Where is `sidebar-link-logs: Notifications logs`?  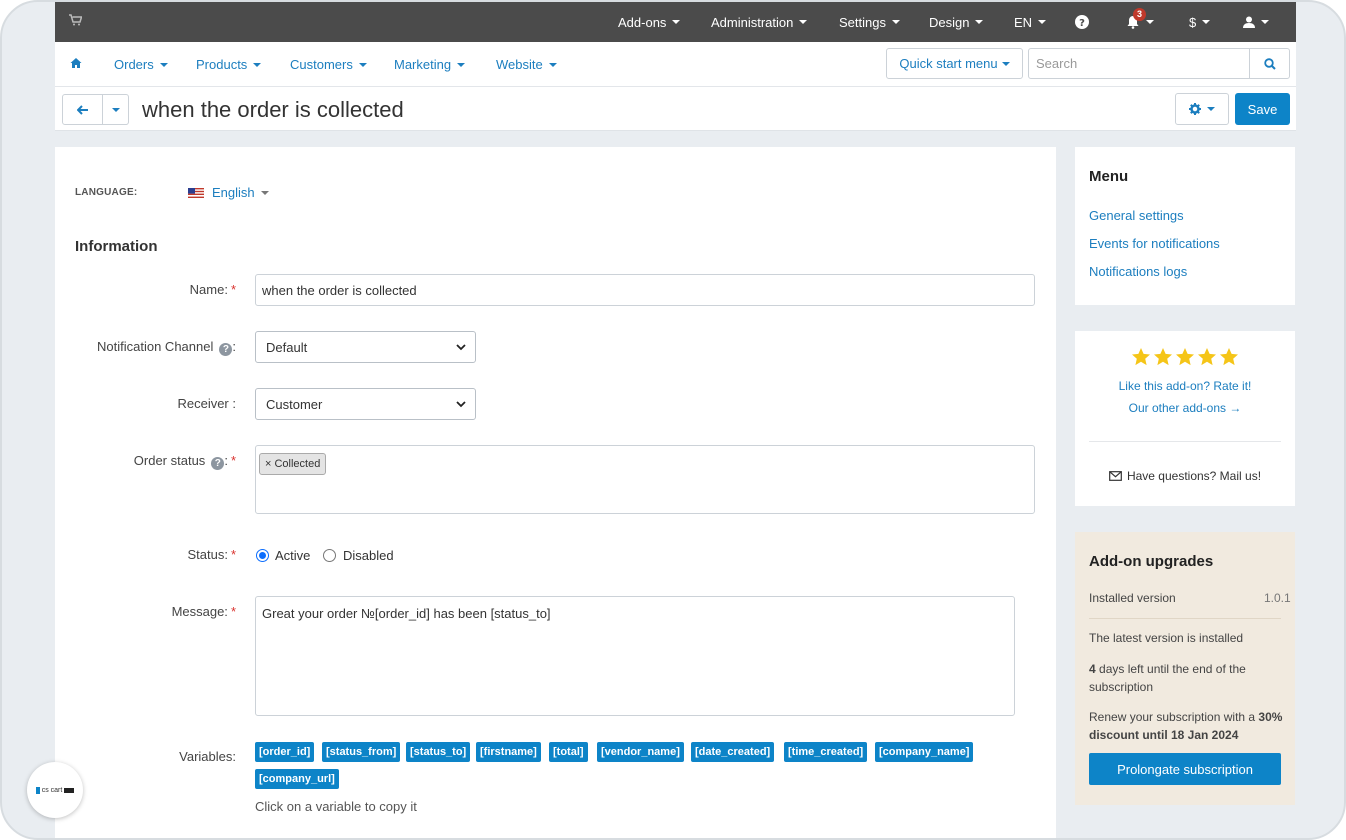
sidebar-link-logs: Notifications logs is located at coordinates (1138, 271).